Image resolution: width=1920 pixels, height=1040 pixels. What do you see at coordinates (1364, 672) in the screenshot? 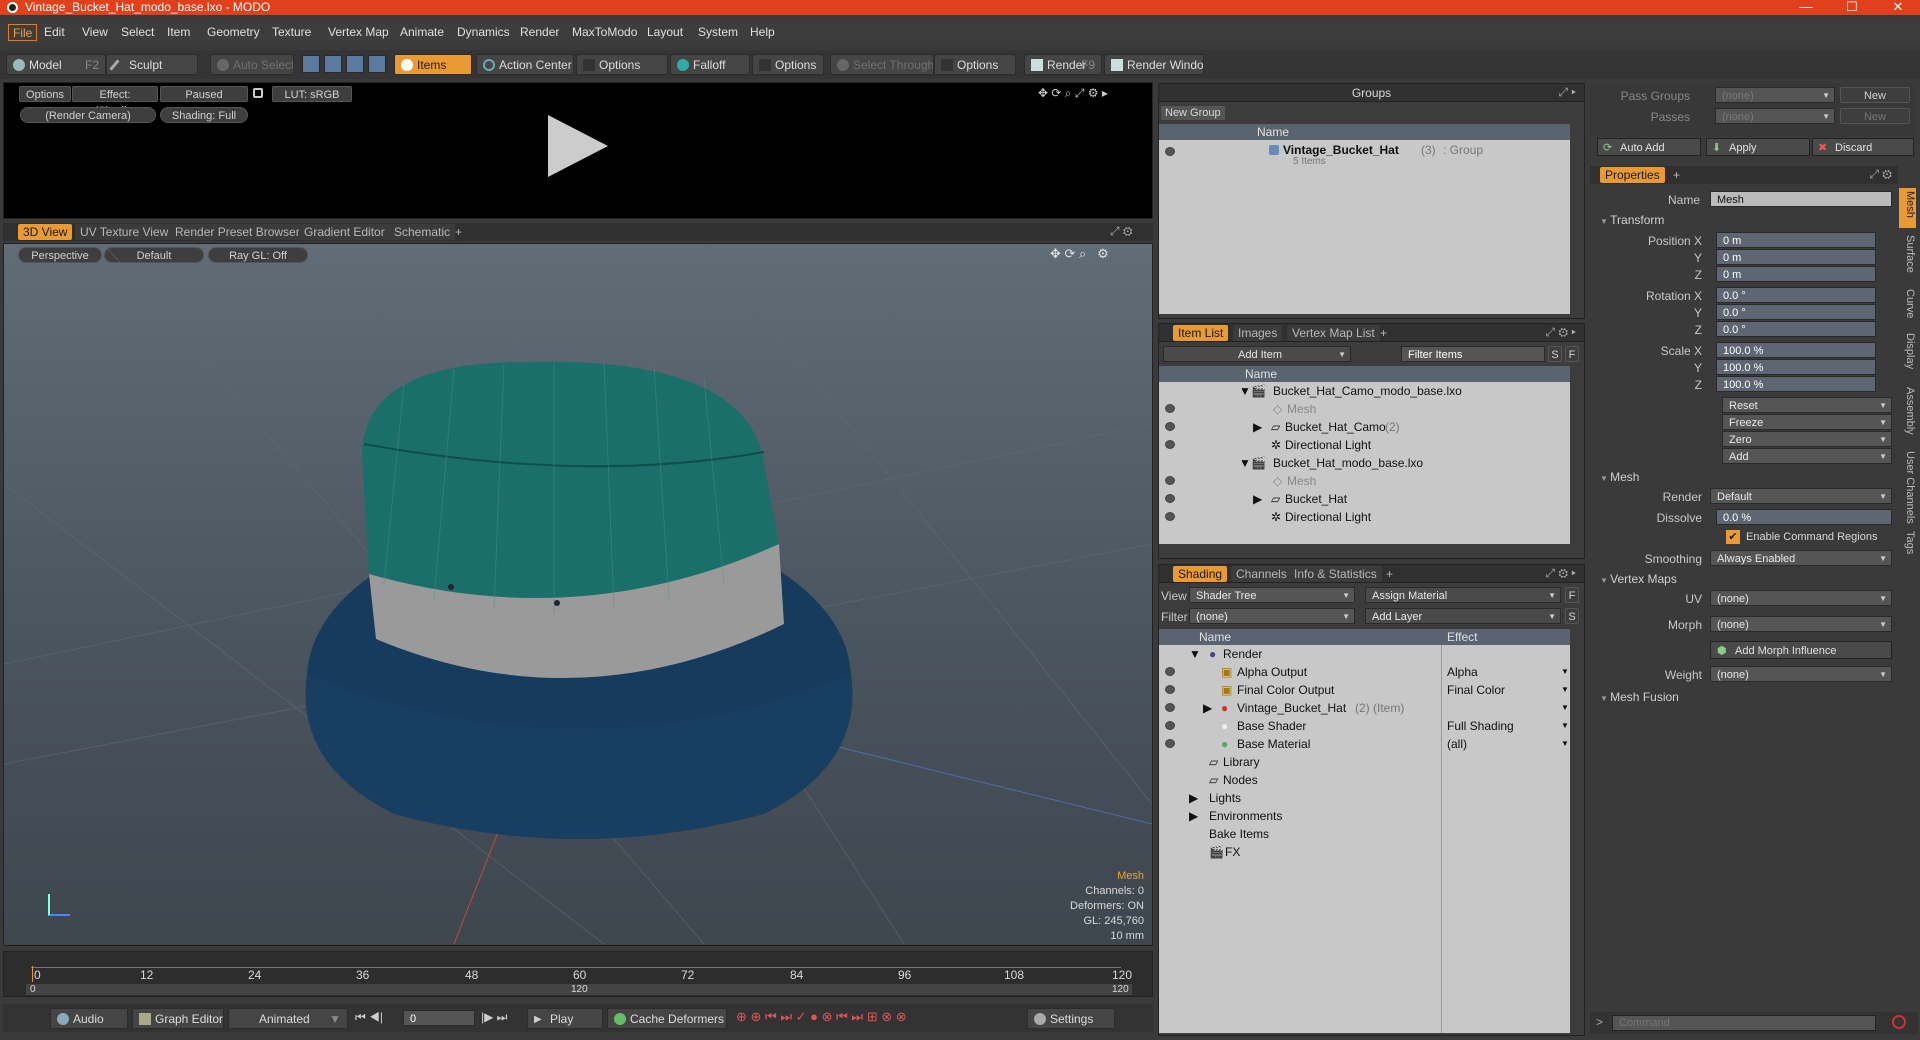
I see `tree-row: ▣ Alpha Output Alpha ▼` at bounding box center [1364, 672].